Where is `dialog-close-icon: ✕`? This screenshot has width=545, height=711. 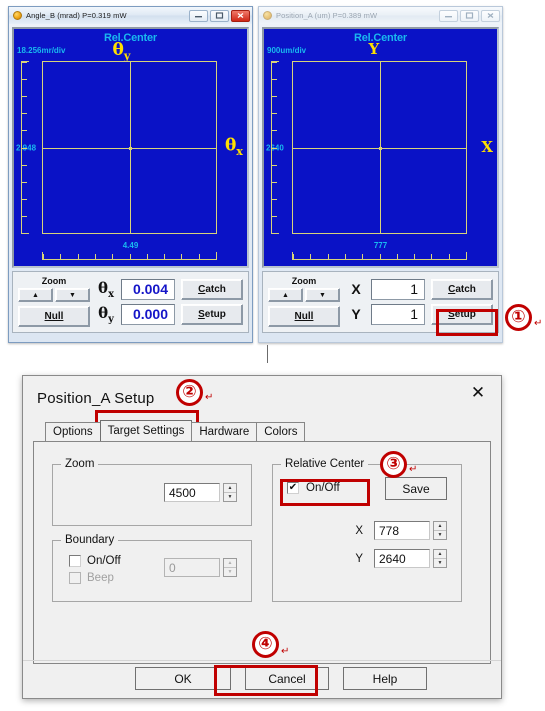 dialog-close-icon: ✕ is located at coordinates (478, 393).